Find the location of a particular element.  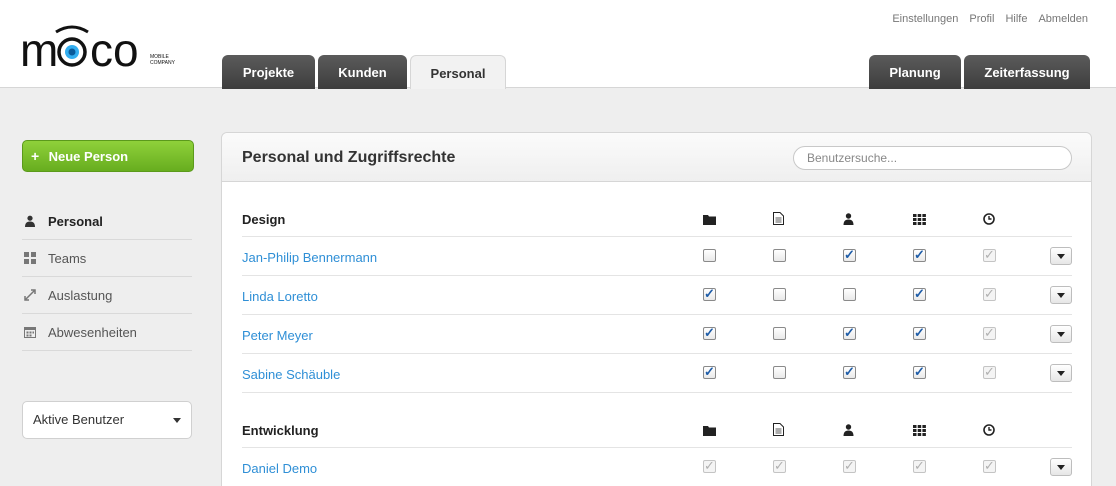

person-row: Peter Meyer is located at coordinates (657, 334).